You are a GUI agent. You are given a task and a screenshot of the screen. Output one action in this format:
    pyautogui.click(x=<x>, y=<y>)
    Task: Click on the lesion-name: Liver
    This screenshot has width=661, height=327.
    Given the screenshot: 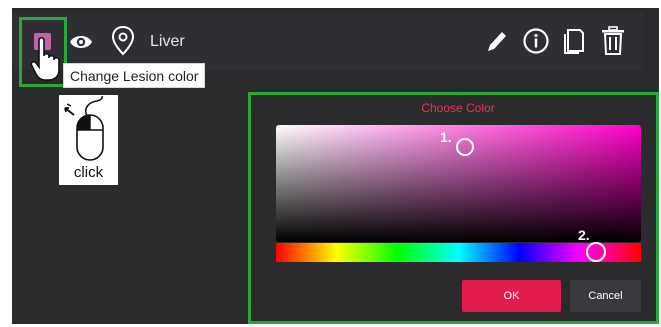 What is the action you would take?
    pyautogui.click(x=167, y=41)
    